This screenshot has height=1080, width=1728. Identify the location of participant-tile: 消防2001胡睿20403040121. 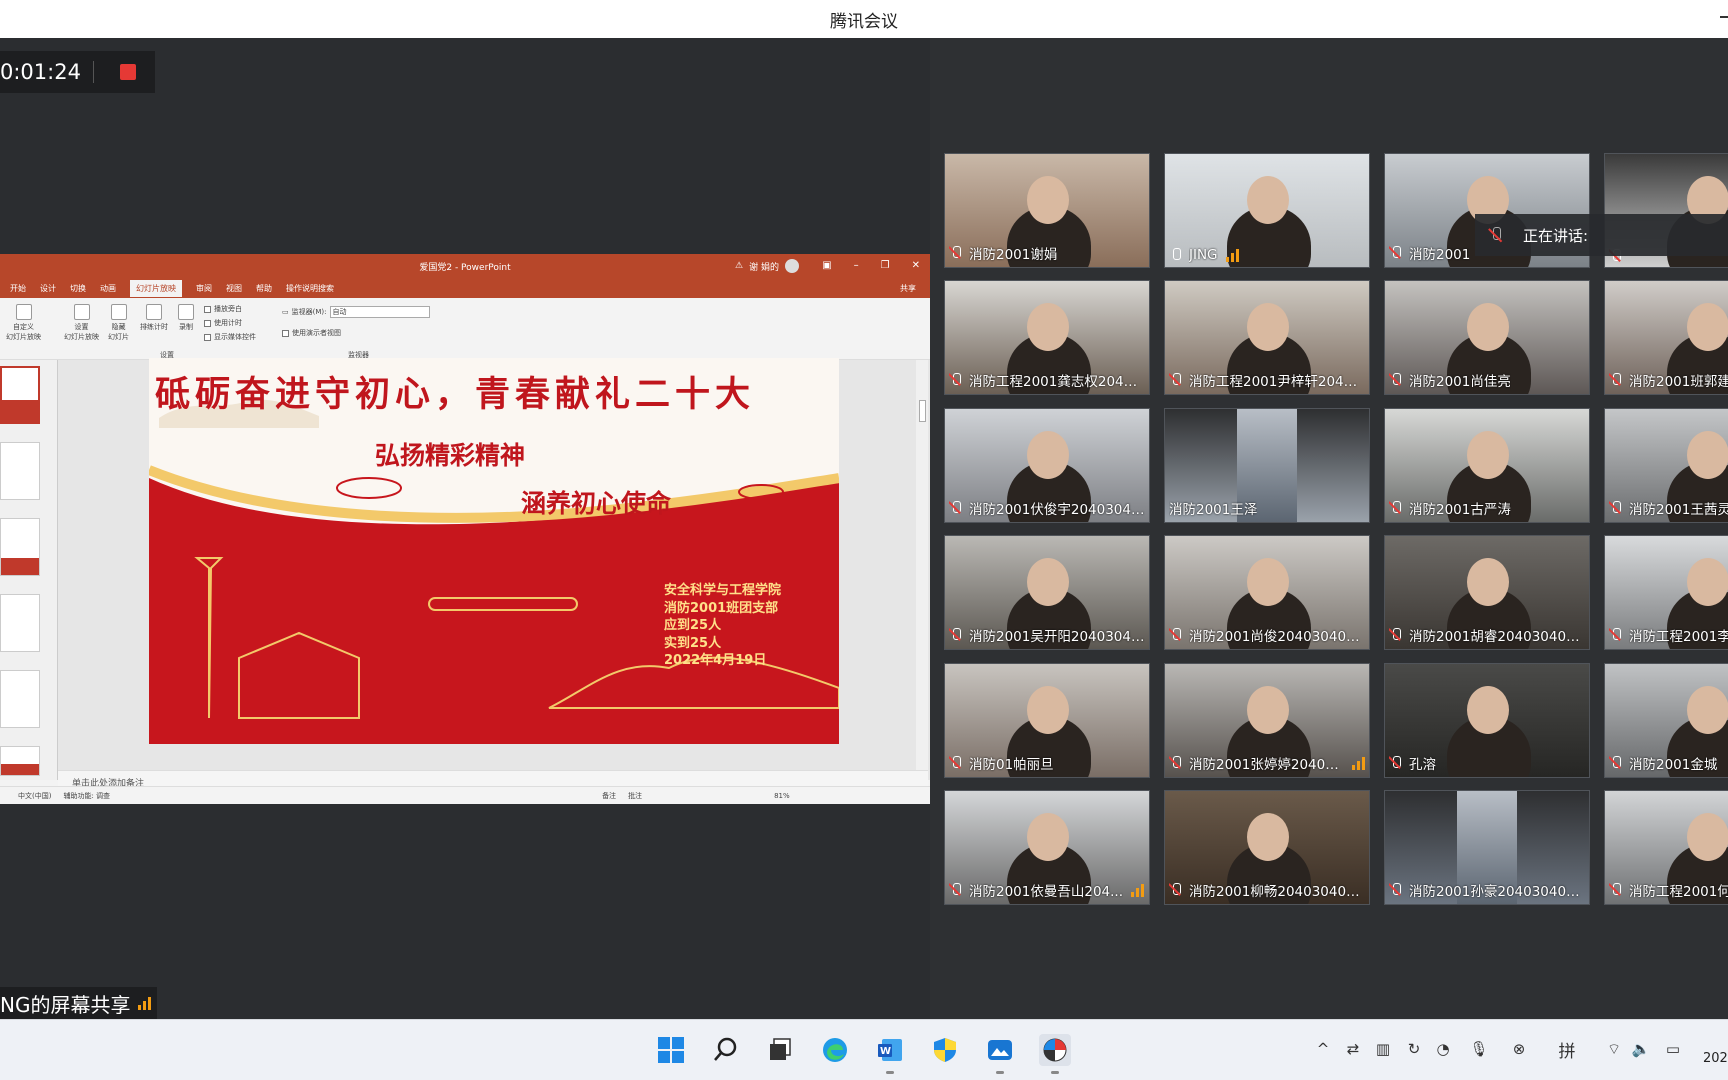
(1487, 592).